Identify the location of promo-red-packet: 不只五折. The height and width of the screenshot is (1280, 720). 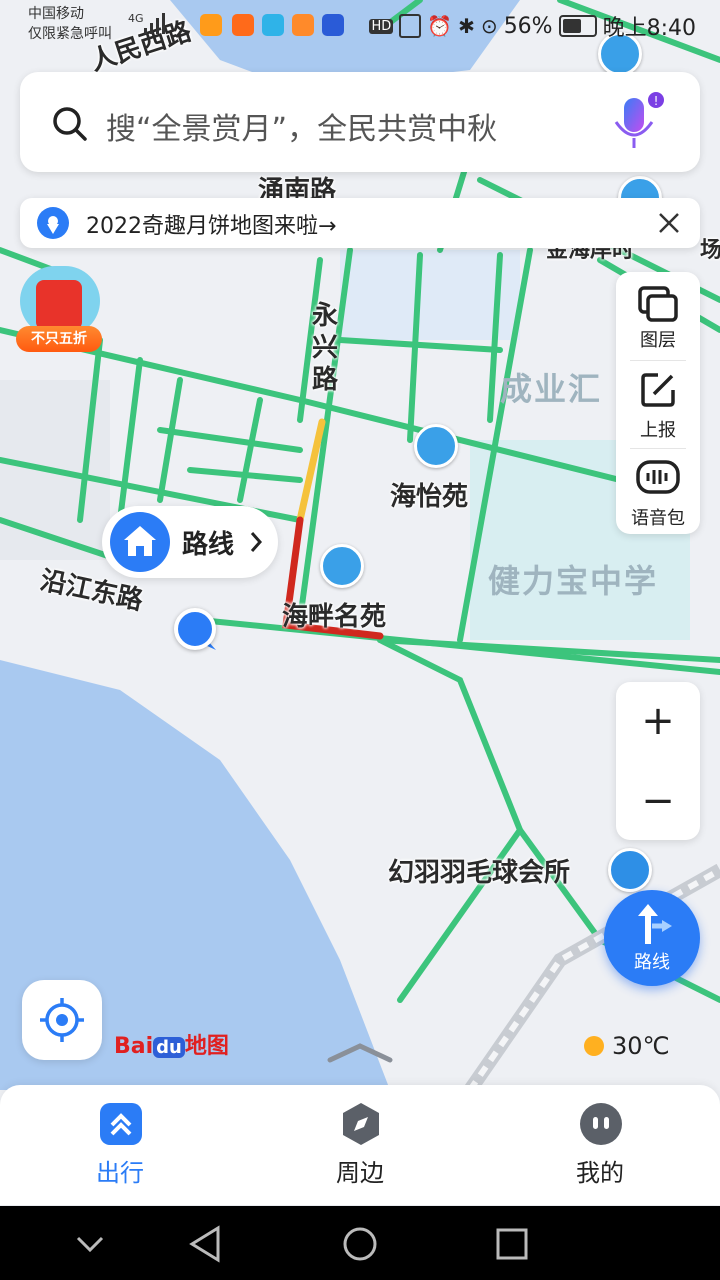
(59, 311).